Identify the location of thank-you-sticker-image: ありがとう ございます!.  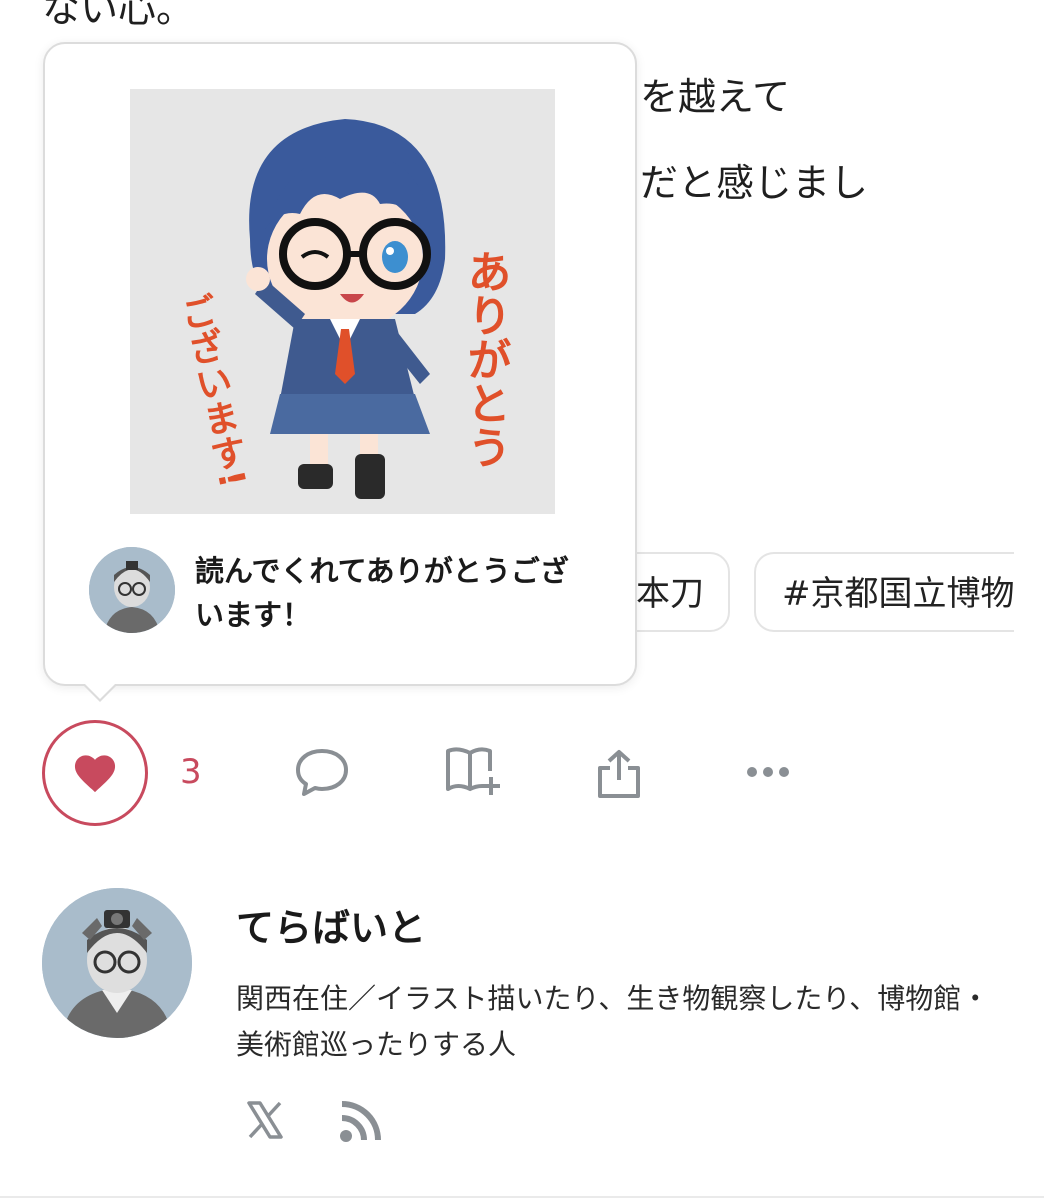
(342, 301).